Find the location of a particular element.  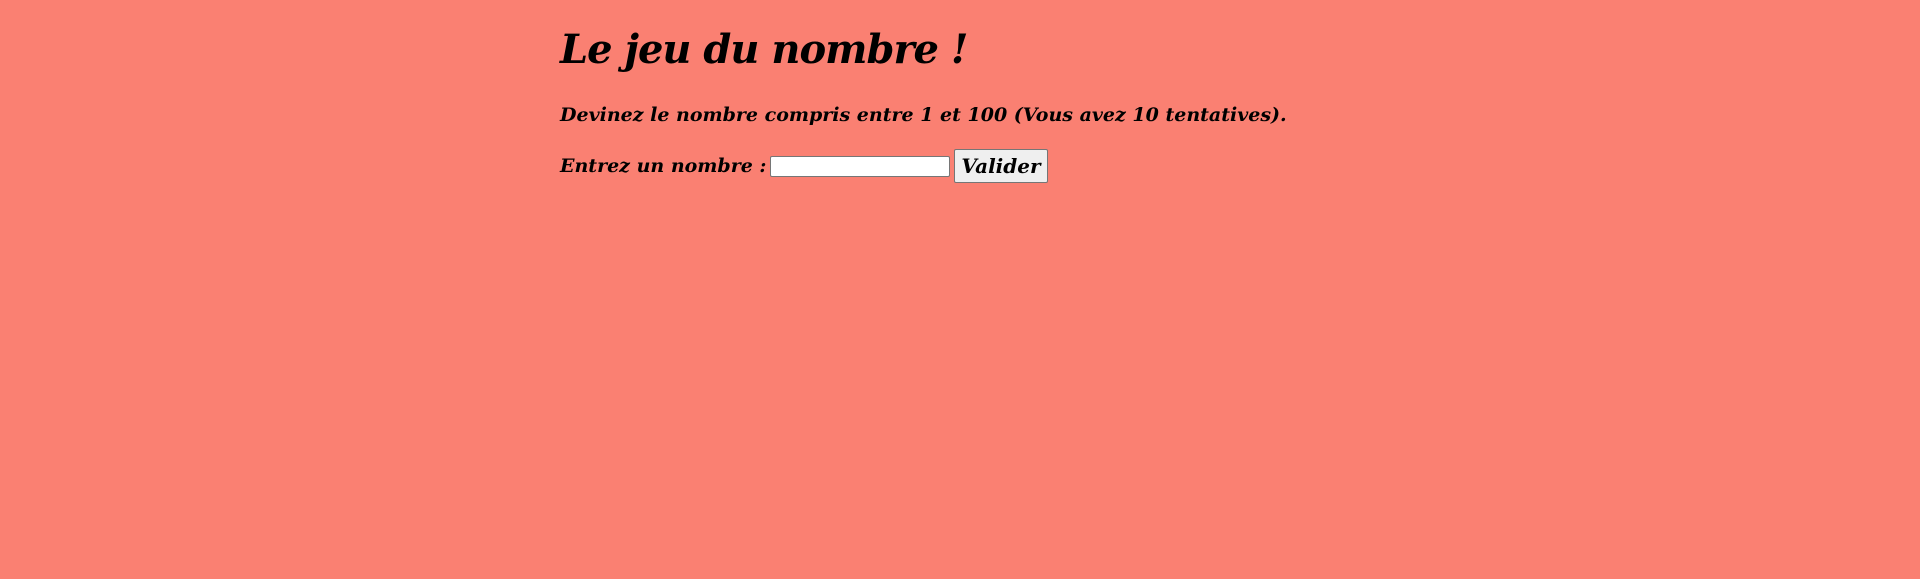

guess-label: Entrez un nombre : is located at coordinates (663, 166).